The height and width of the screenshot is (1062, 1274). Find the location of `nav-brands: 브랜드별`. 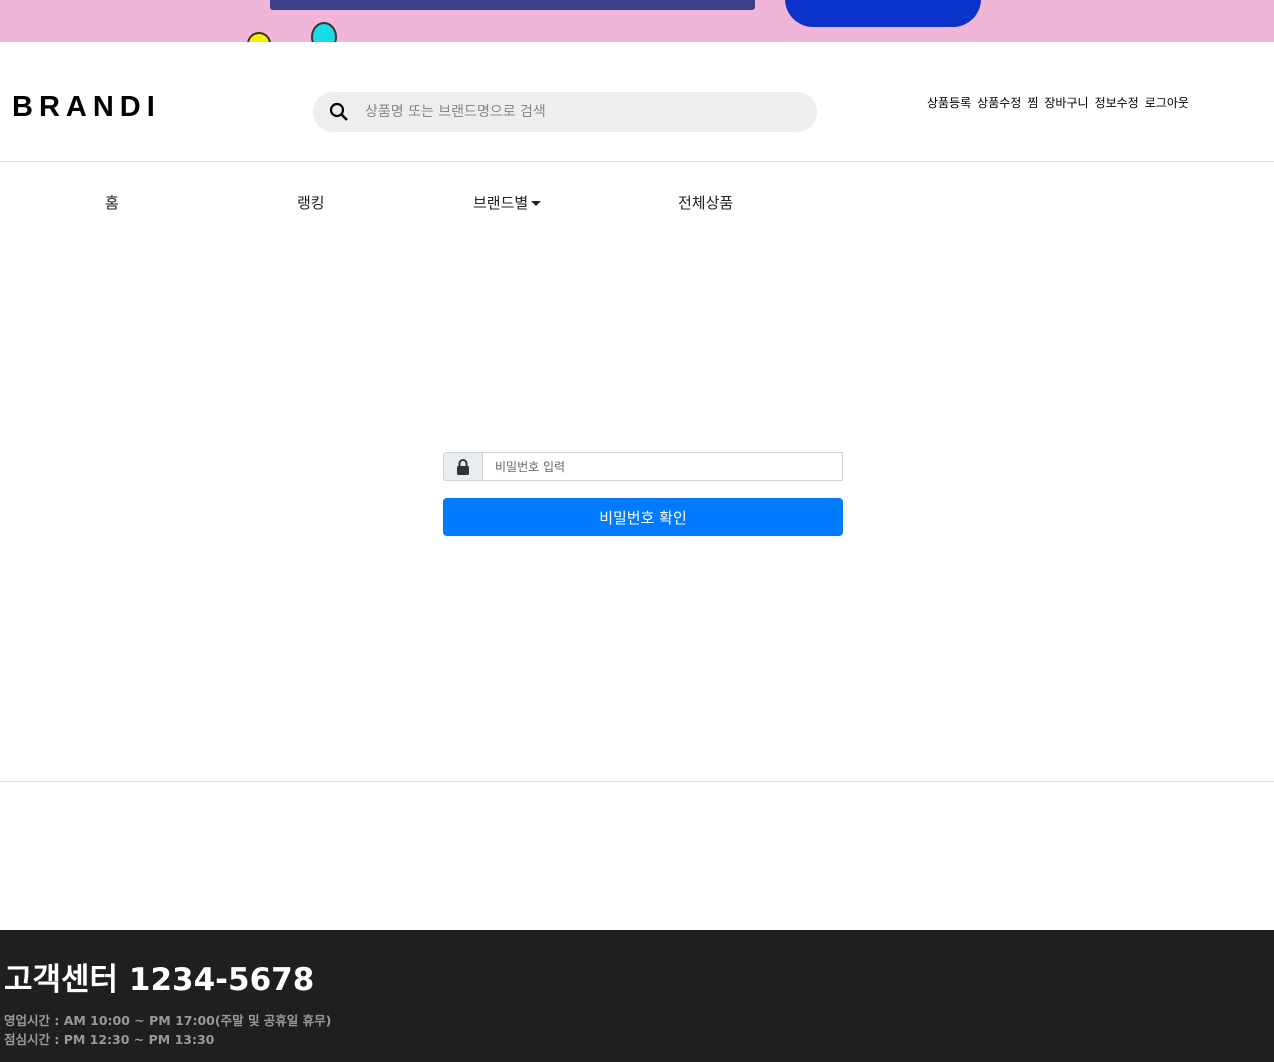

nav-brands: 브랜드별 is located at coordinates (507, 202).